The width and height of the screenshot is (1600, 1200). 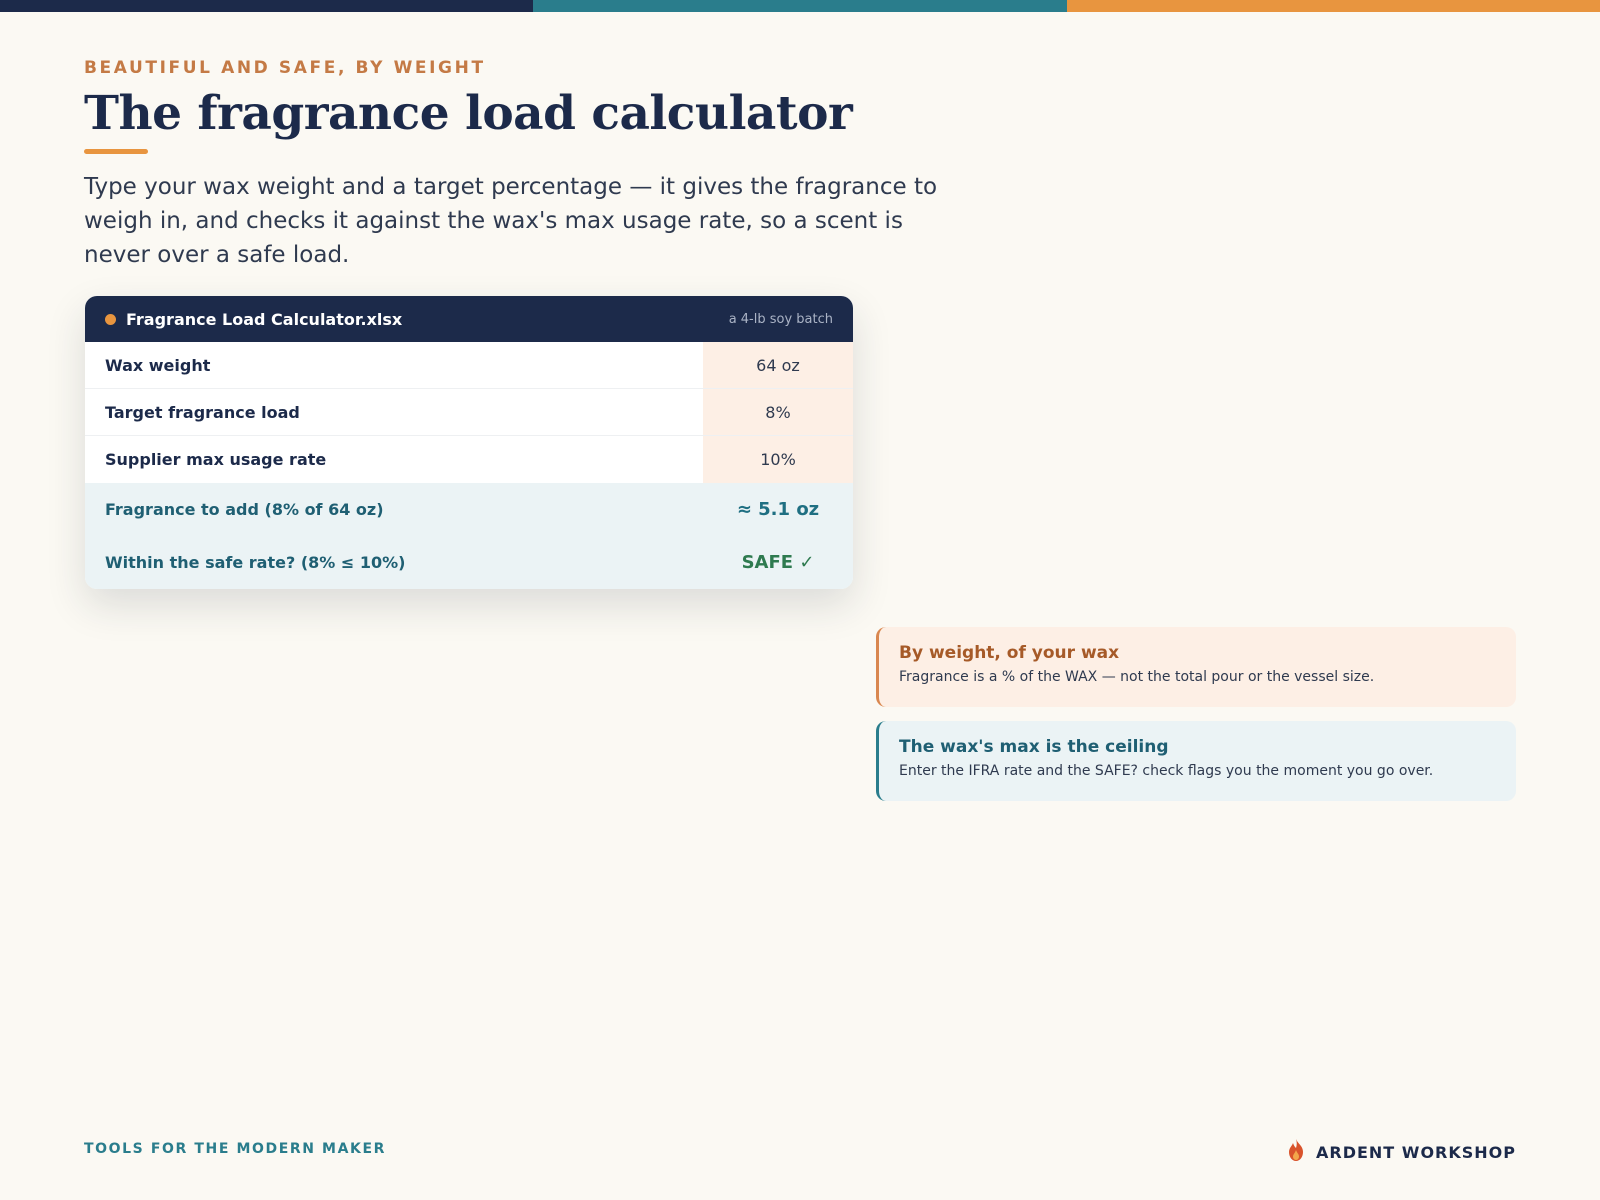 What do you see at coordinates (778, 412) in the screenshot?
I see `input-cell-target-load: 8%` at bounding box center [778, 412].